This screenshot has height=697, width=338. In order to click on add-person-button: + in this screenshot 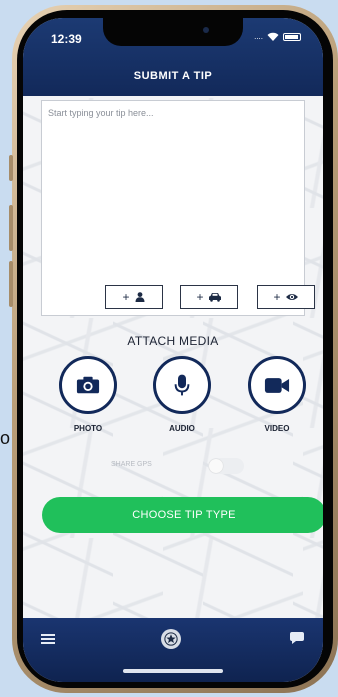, I will do `click(134, 297)`.